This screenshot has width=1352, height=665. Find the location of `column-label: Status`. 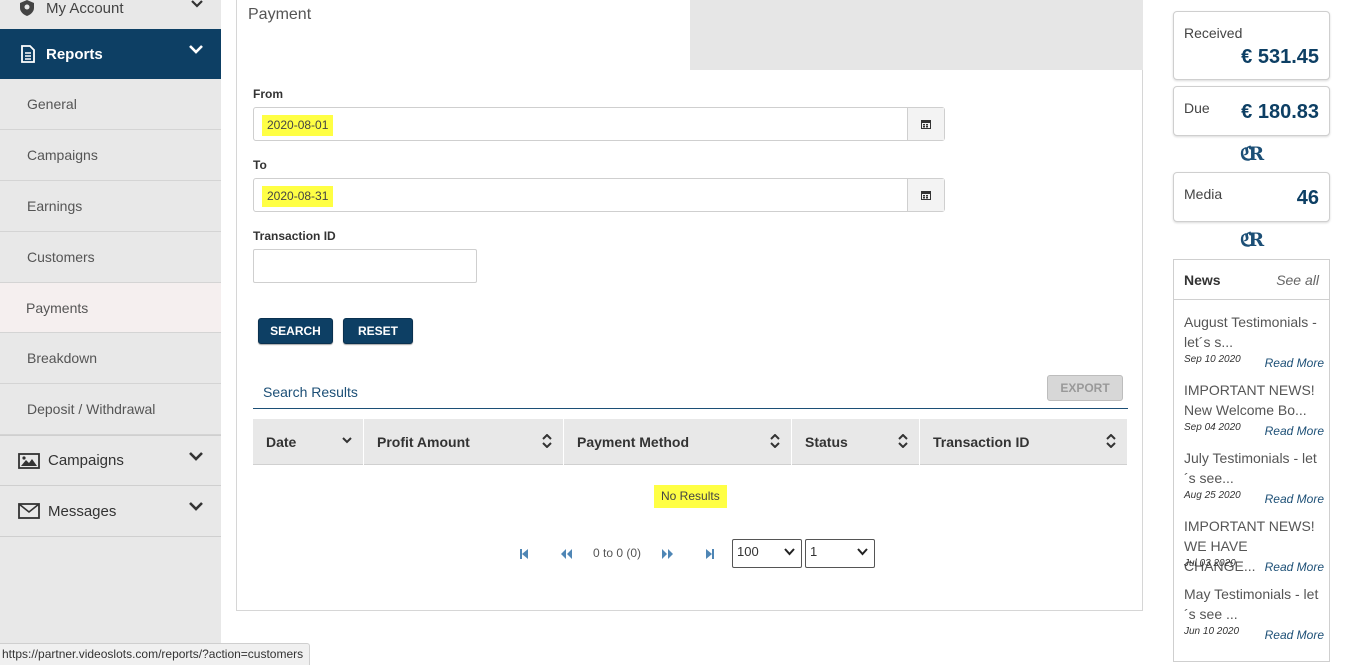

column-label: Status is located at coordinates (826, 442).